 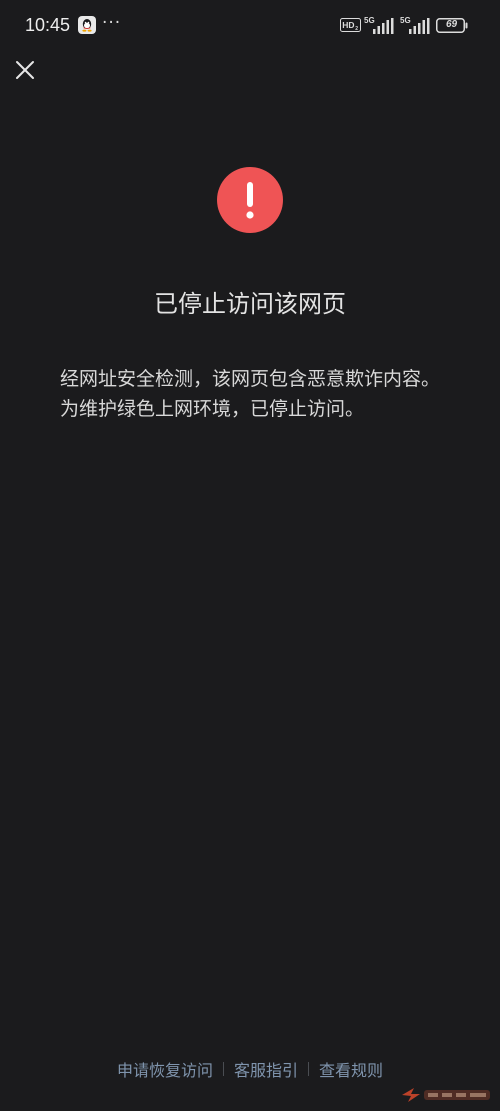 I want to click on svg-text: 2, so click(x=356, y=29).